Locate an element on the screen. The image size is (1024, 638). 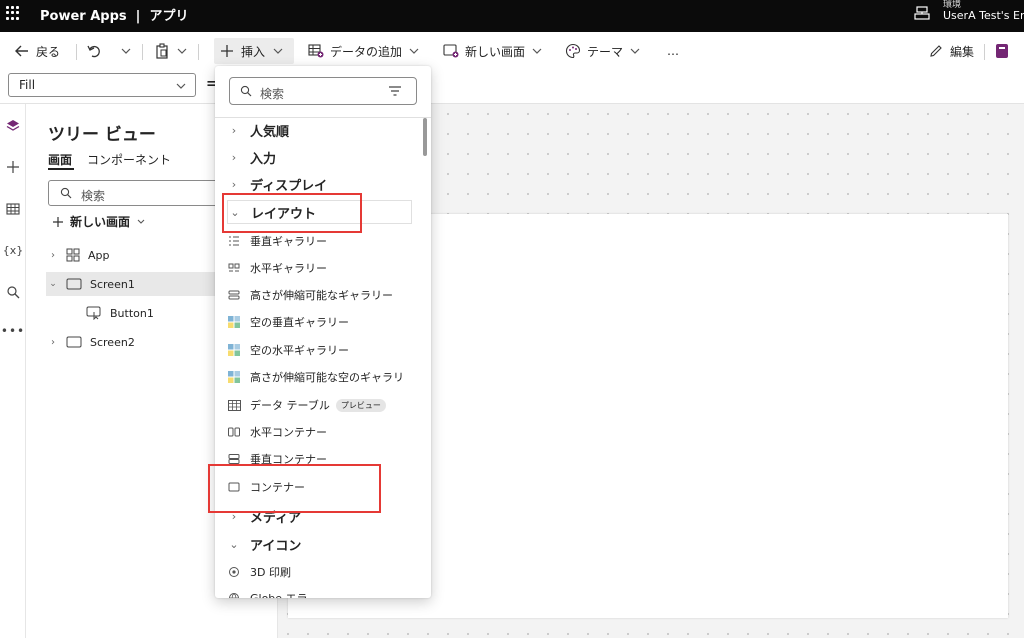
insert-rail-icon is located at coordinates (13, 167).